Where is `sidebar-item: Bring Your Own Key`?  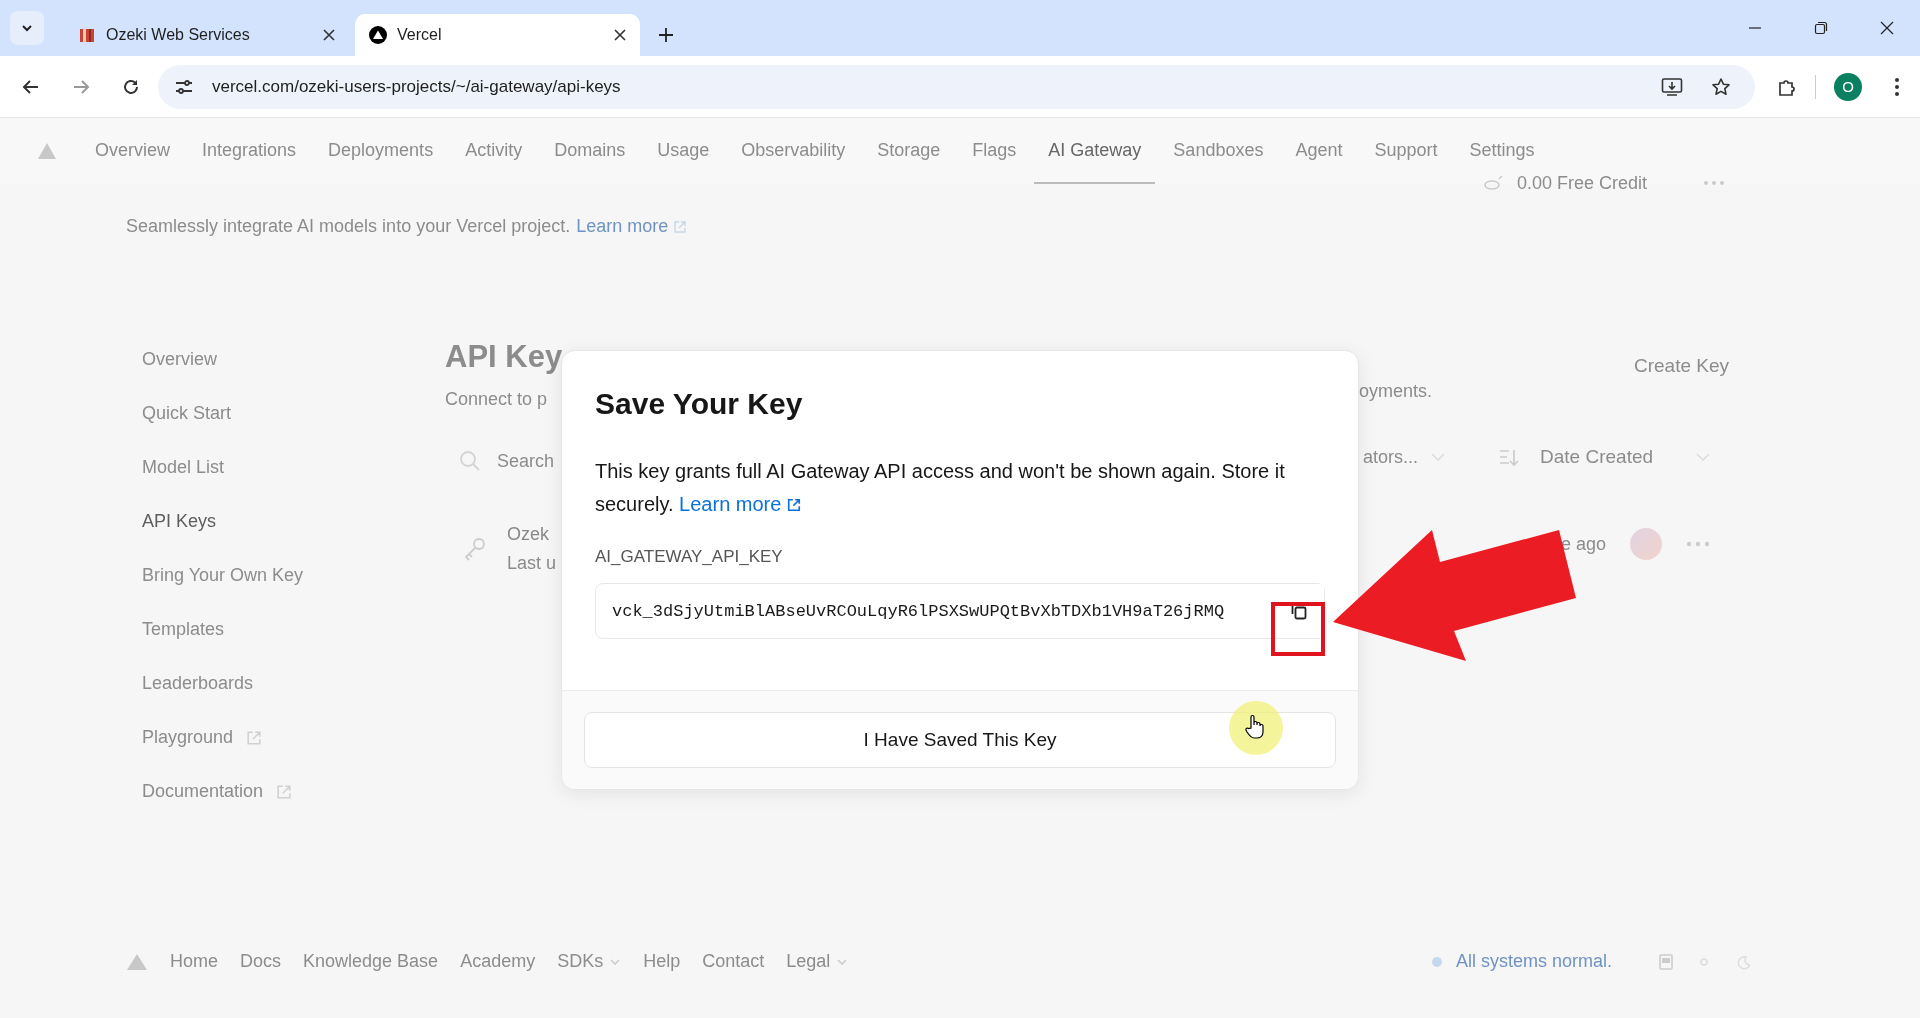
sidebar-item: Bring Your Own Key is located at coordinates (223, 575).